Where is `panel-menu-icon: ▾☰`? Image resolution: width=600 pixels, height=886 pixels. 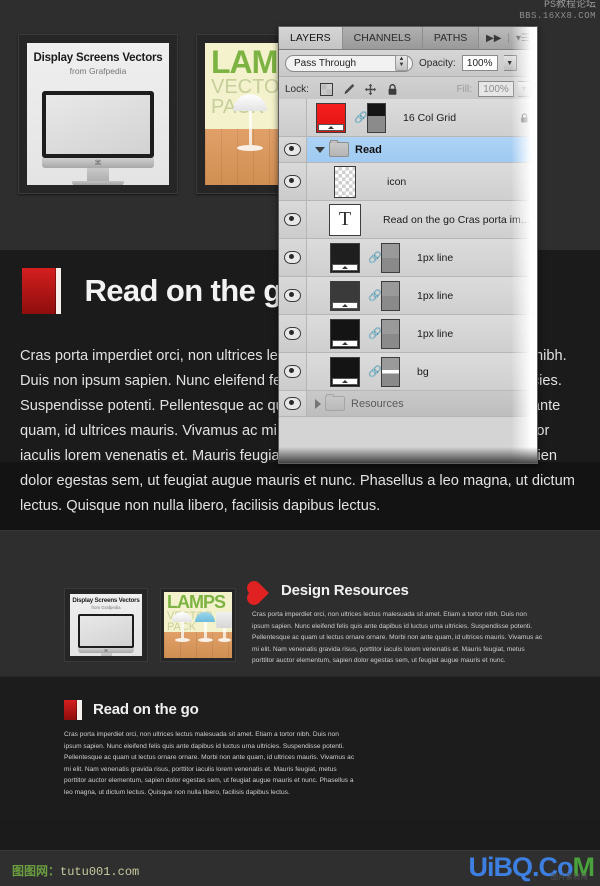
panel-menu-icon: ▾☰ is located at coordinates (523, 38).